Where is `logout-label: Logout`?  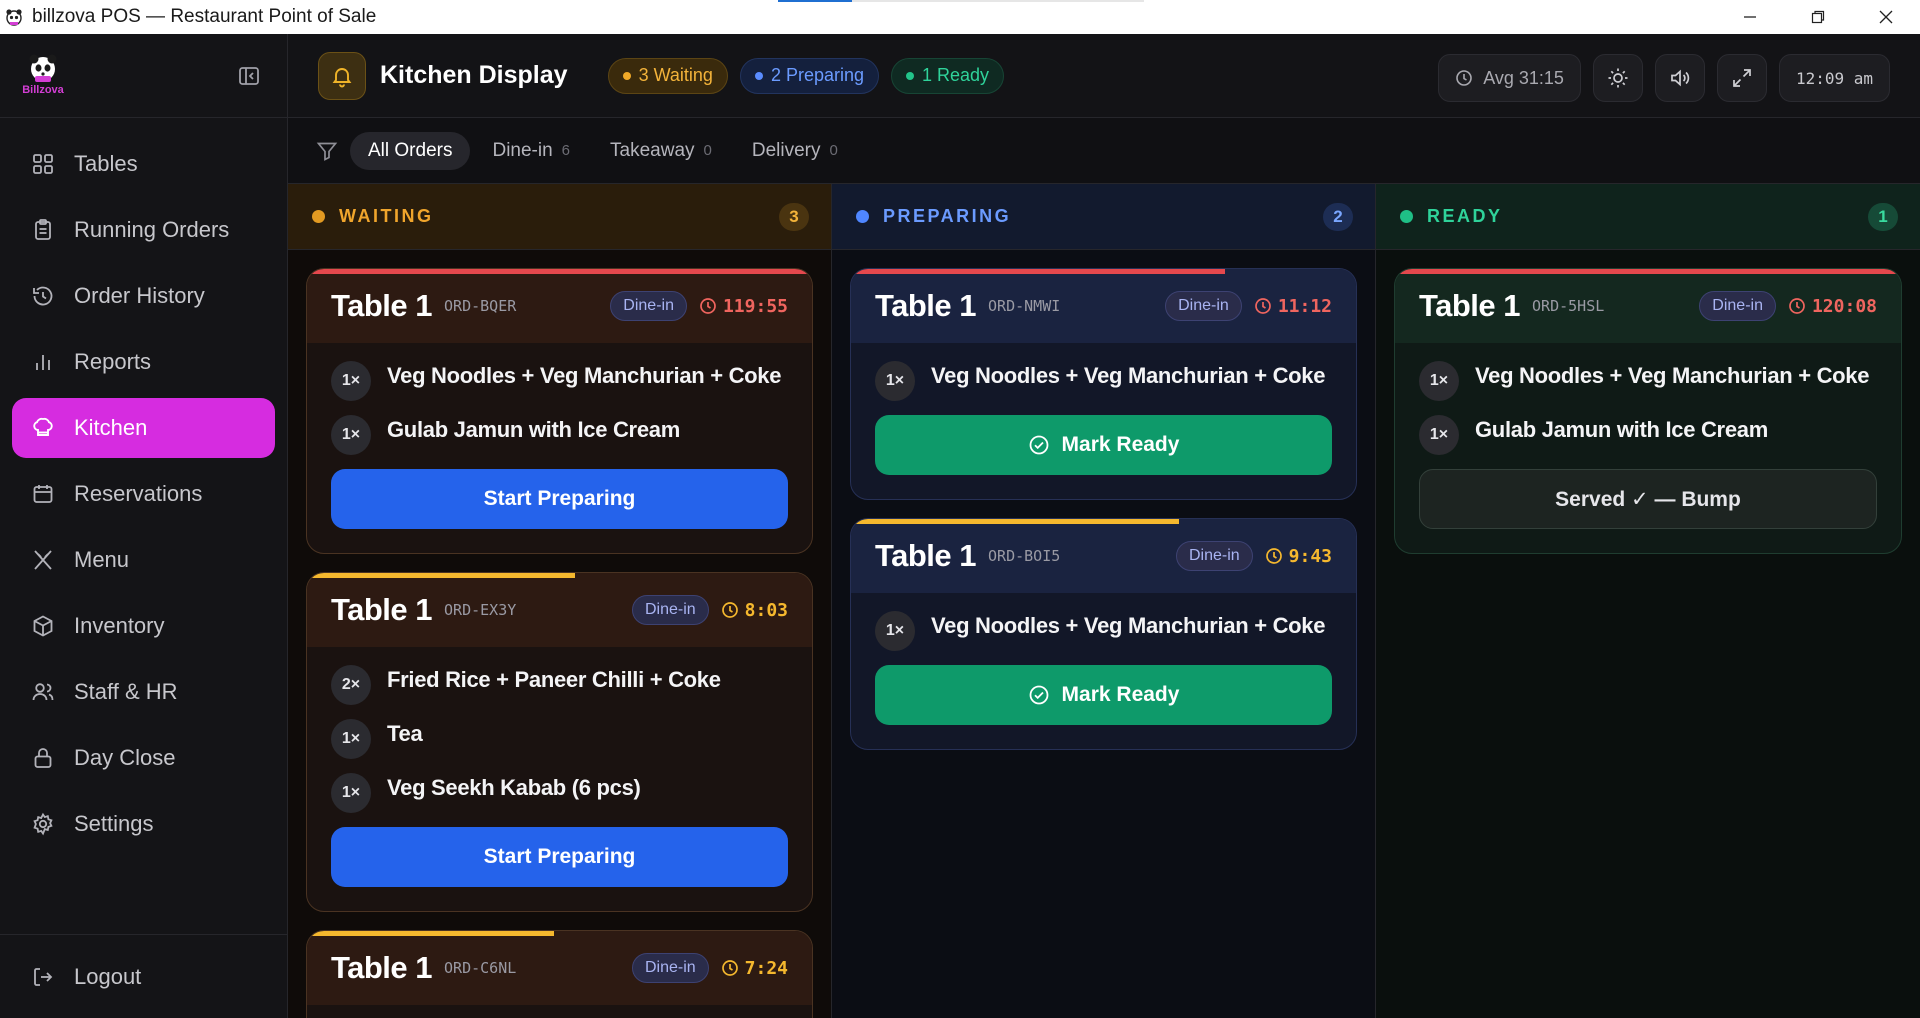 logout-label: Logout is located at coordinates (108, 976).